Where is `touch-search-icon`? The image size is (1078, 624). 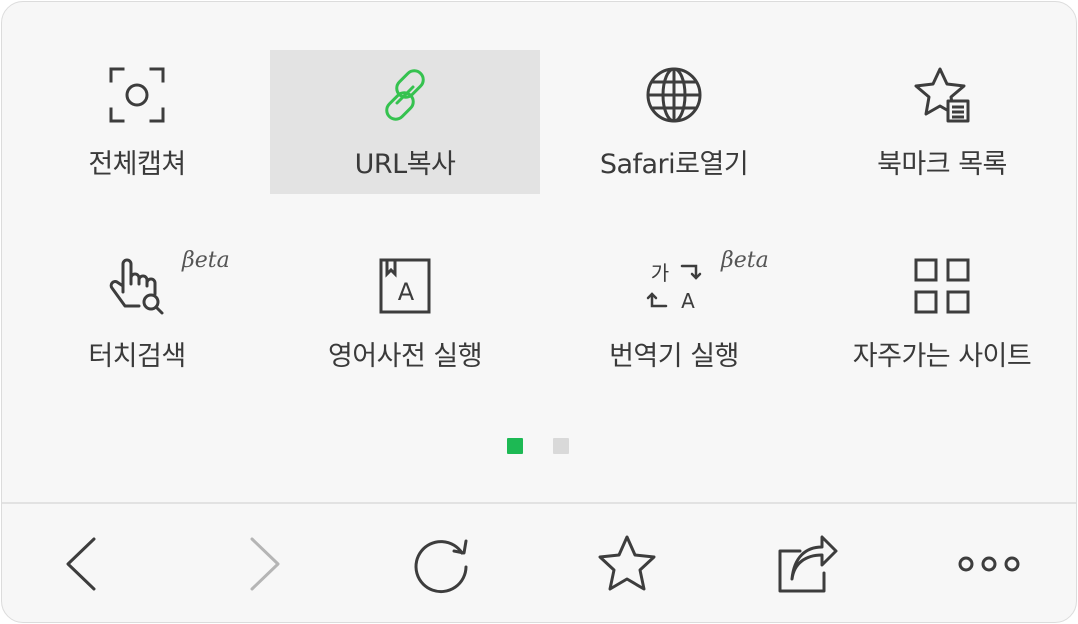 touch-search-icon is located at coordinates (137, 286).